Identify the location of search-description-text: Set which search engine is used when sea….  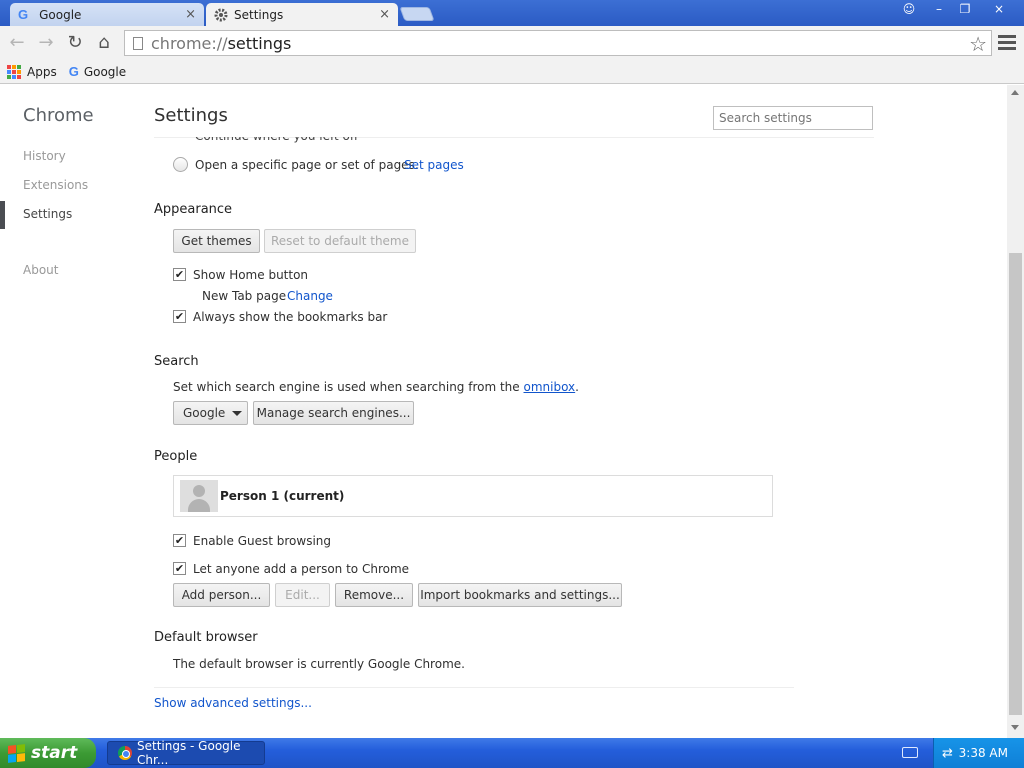
(346, 387).